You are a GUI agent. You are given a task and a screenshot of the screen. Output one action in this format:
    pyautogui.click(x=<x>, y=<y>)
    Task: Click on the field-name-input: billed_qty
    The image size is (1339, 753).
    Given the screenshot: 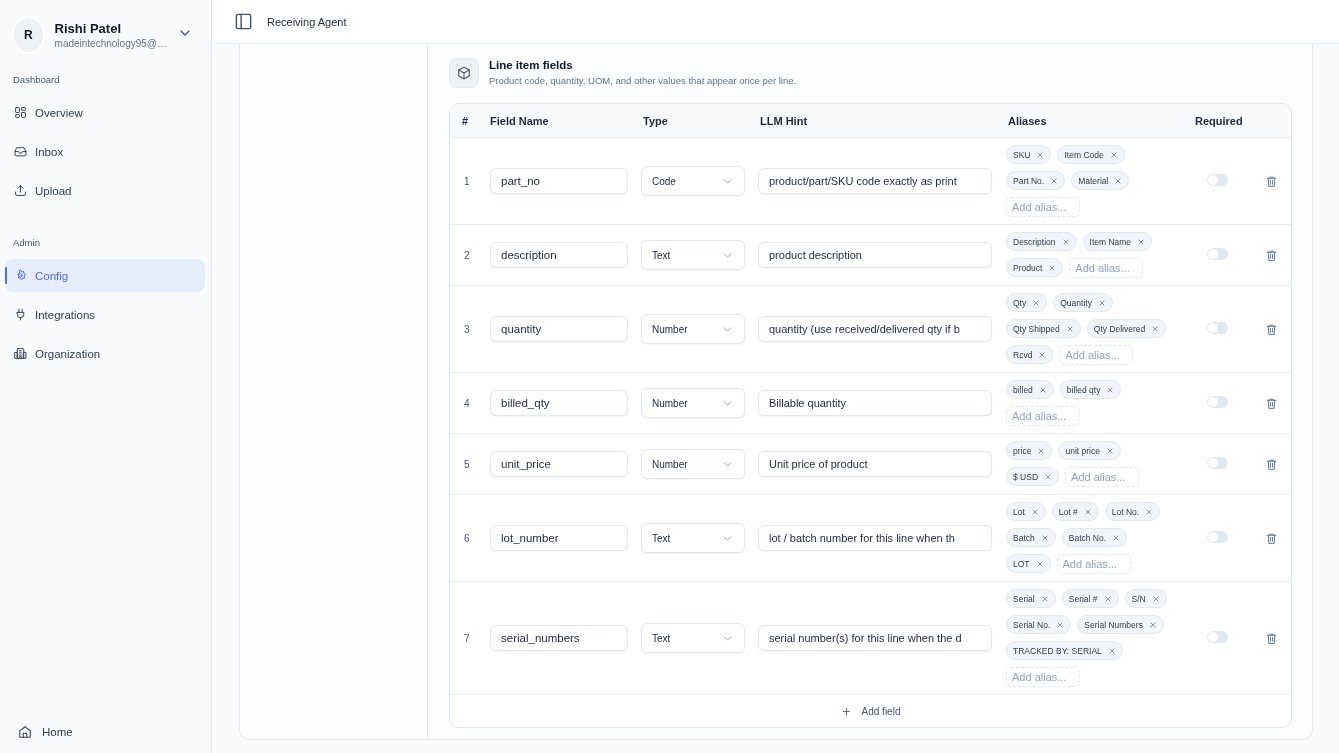 What is the action you would take?
    pyautogui.click(x=559, y=403)
    